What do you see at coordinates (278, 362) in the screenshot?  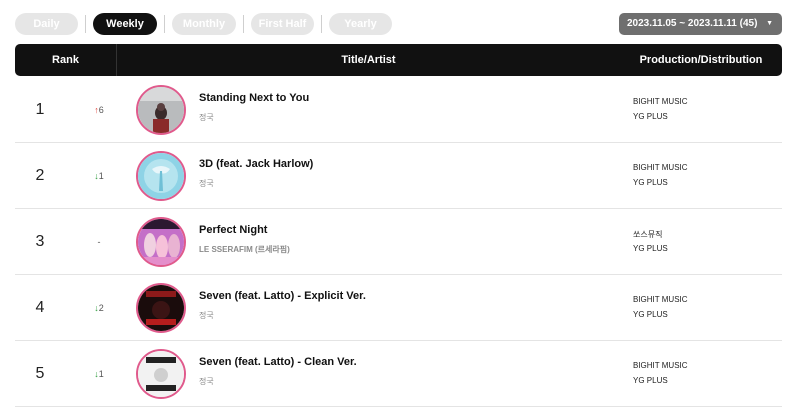 I see `song-title: Seven (feat. Latto) - Clean Ver.` at bounding box center [278, 362].